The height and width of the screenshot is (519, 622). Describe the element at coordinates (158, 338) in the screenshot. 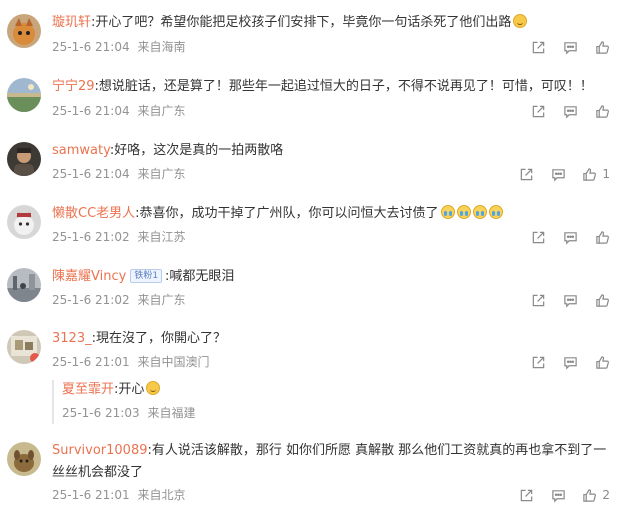

I see `comment-text: :現在沒了，你開心了？` at that location.